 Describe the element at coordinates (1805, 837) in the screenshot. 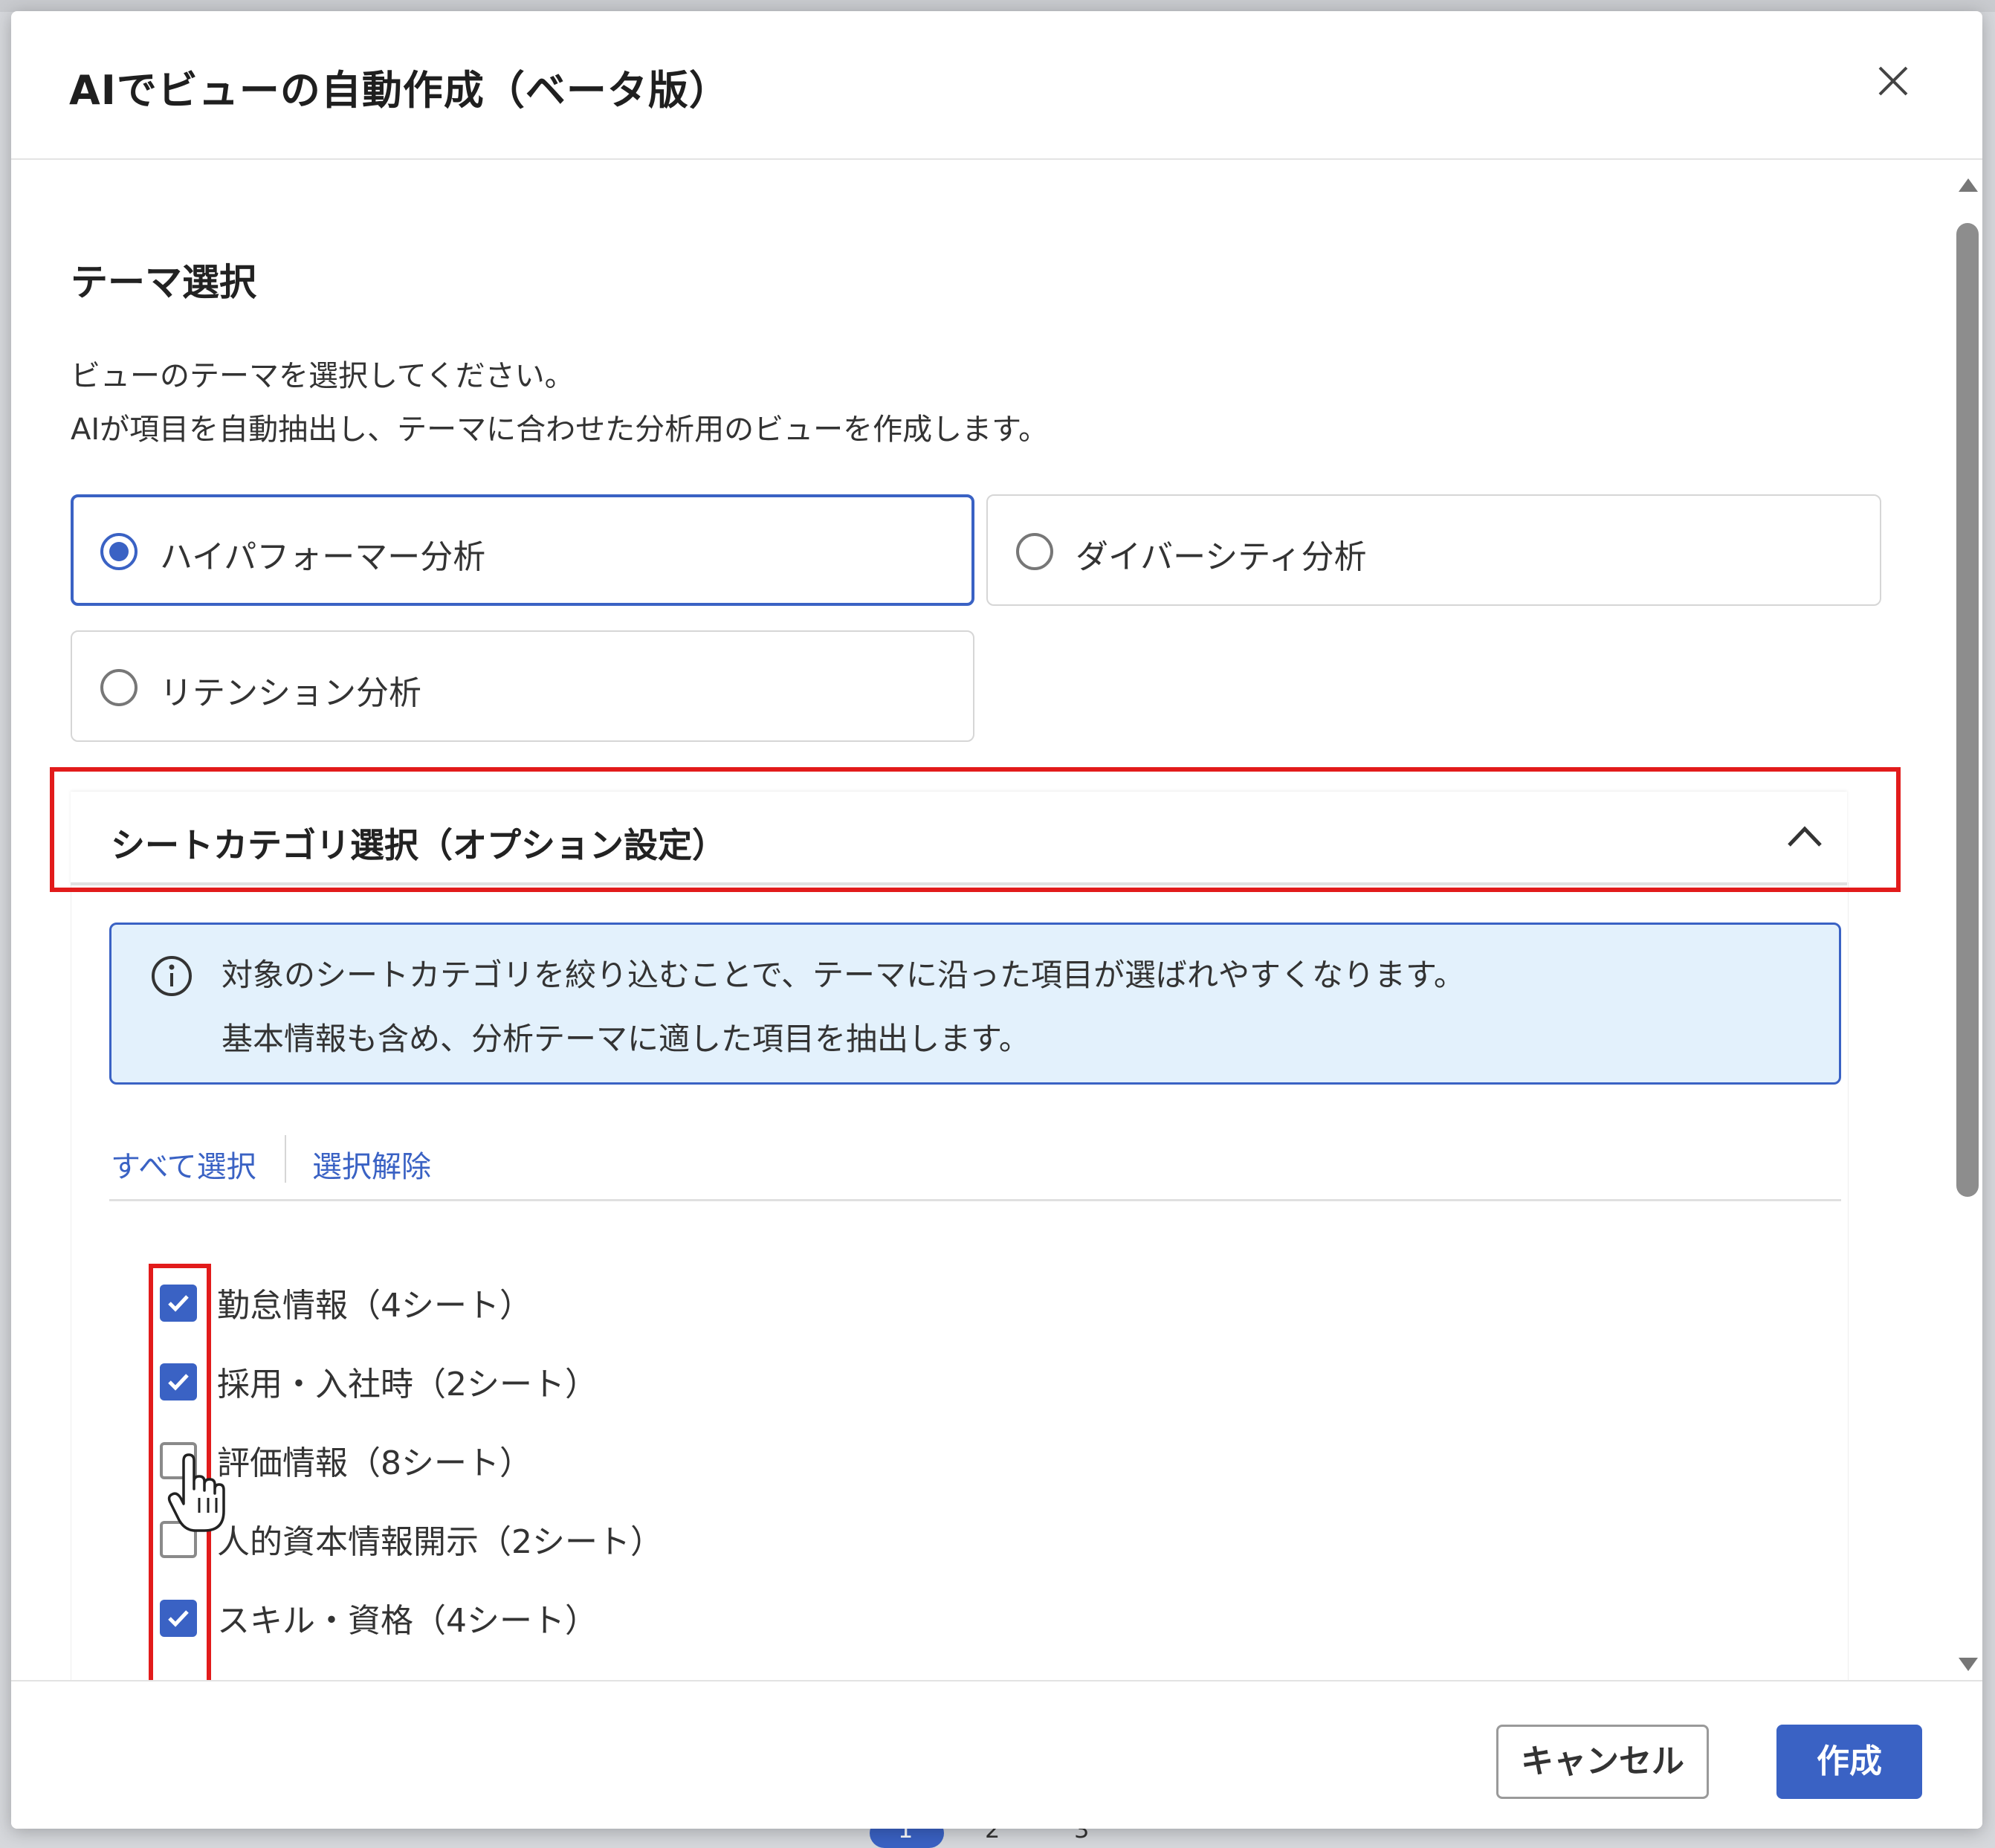

I see `chevron-up-icon` at that location.